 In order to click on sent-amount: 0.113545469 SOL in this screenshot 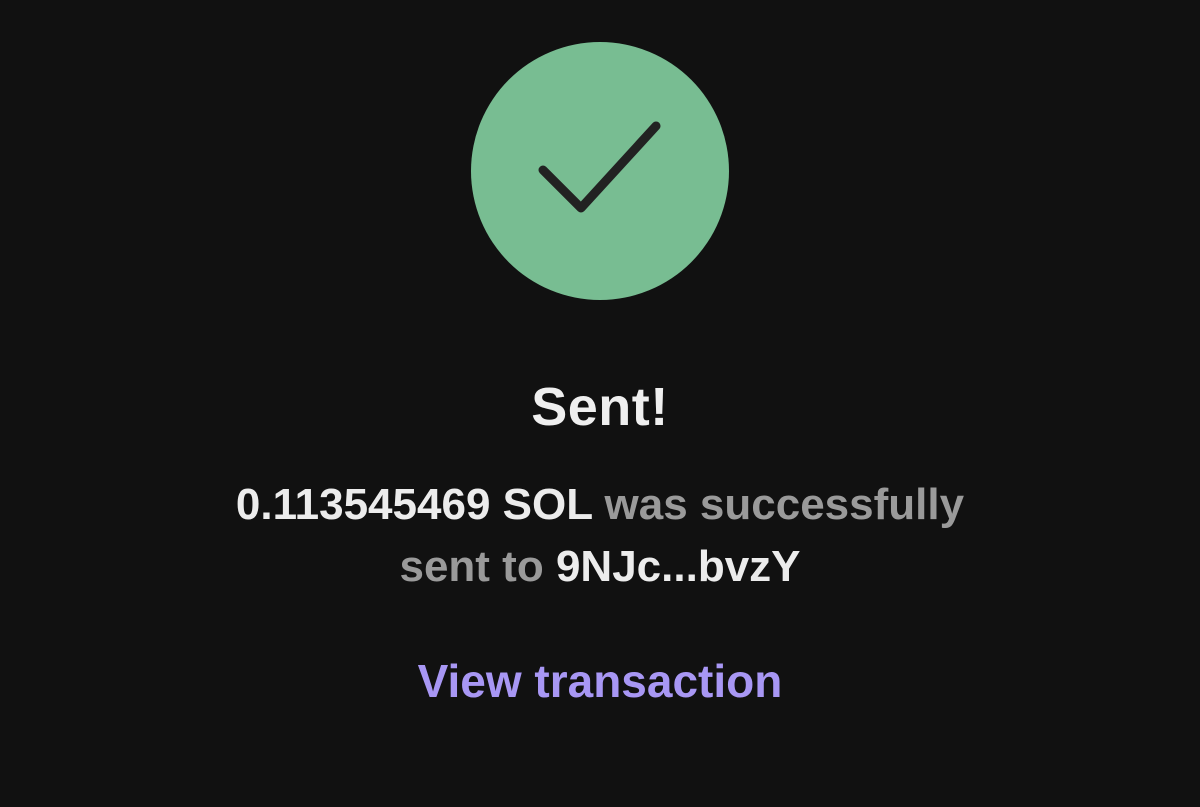, I will do `click(414, 504)`.